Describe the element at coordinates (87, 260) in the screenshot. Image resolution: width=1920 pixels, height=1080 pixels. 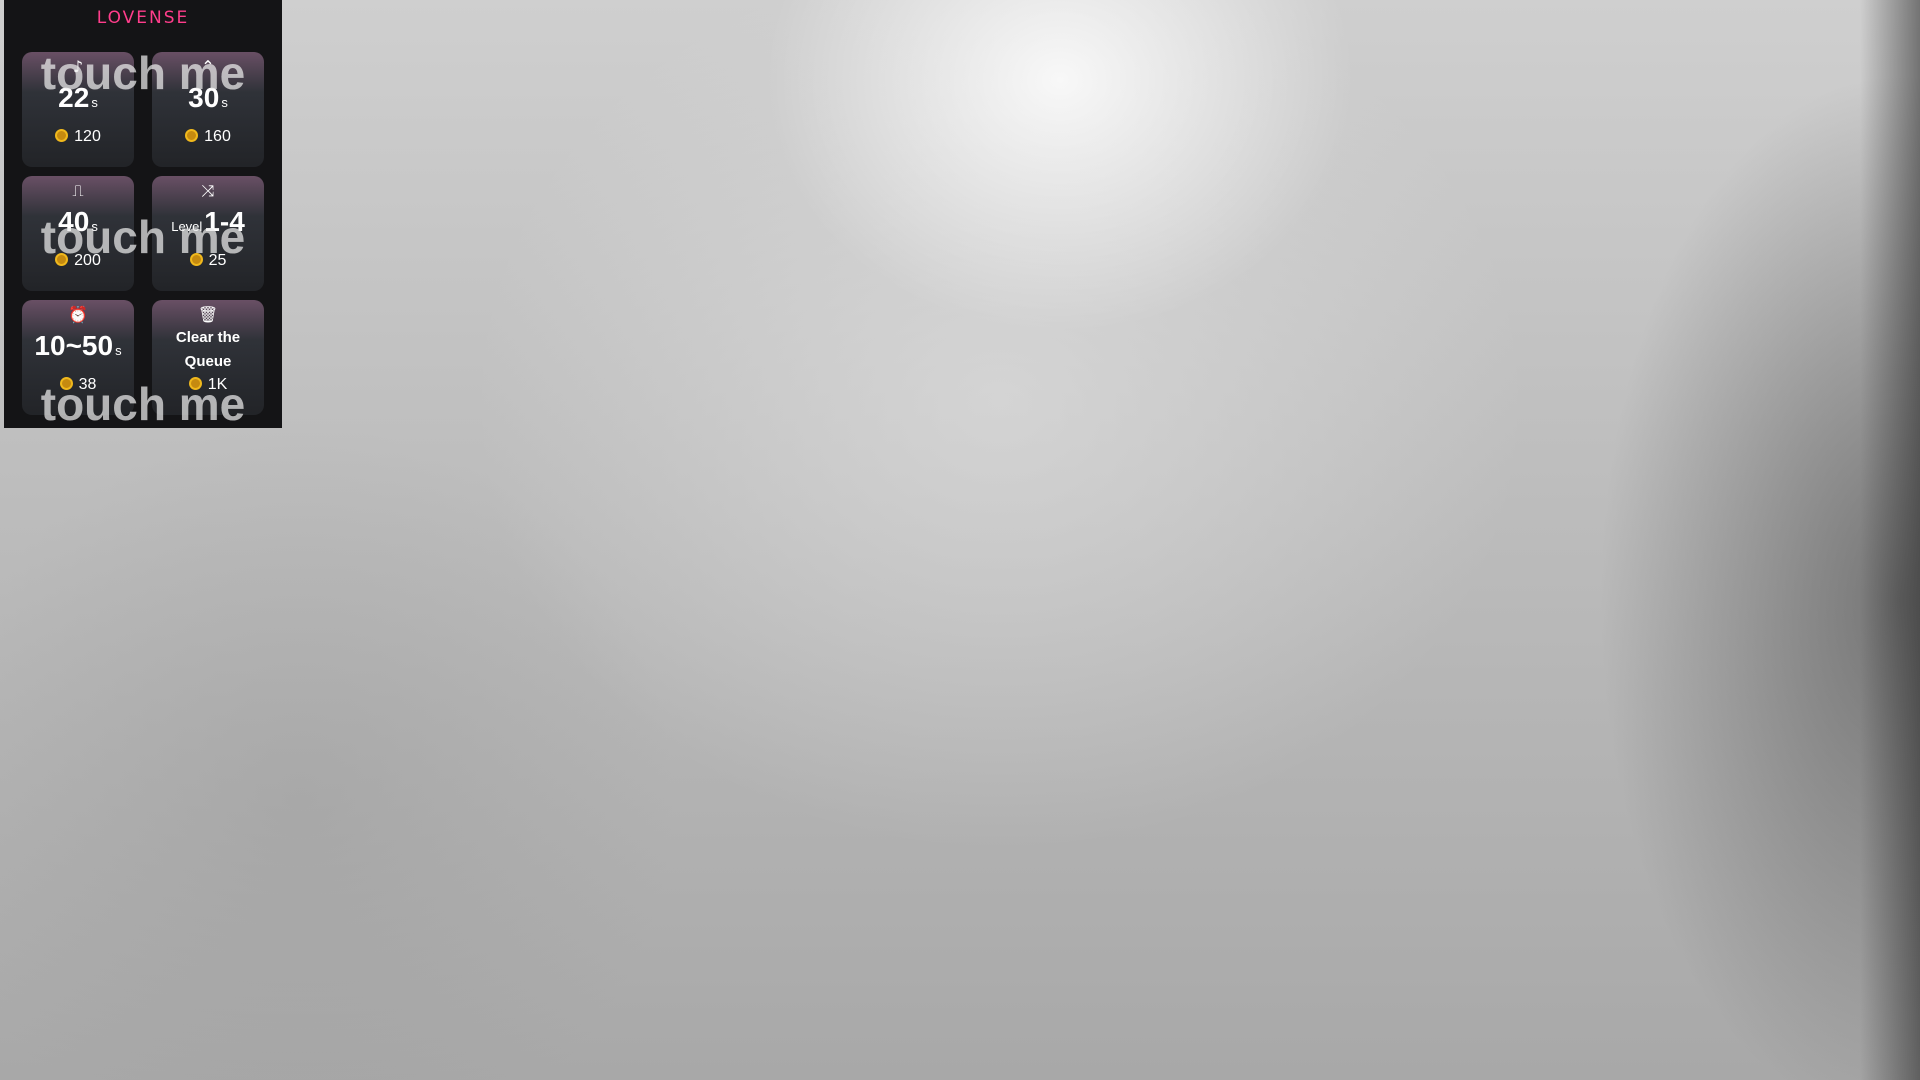
I see `price-value: 200` at that location.